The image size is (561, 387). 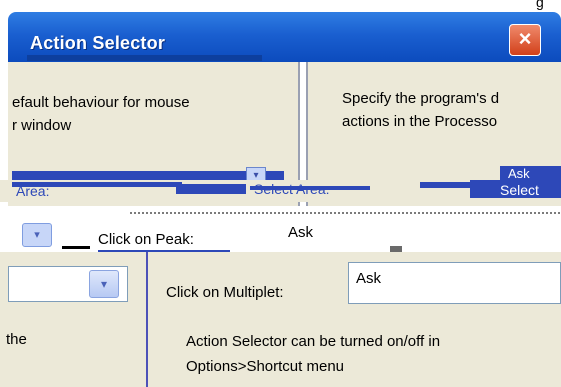 I want to click on peak-value: Ask, so click(x=300, y=232).